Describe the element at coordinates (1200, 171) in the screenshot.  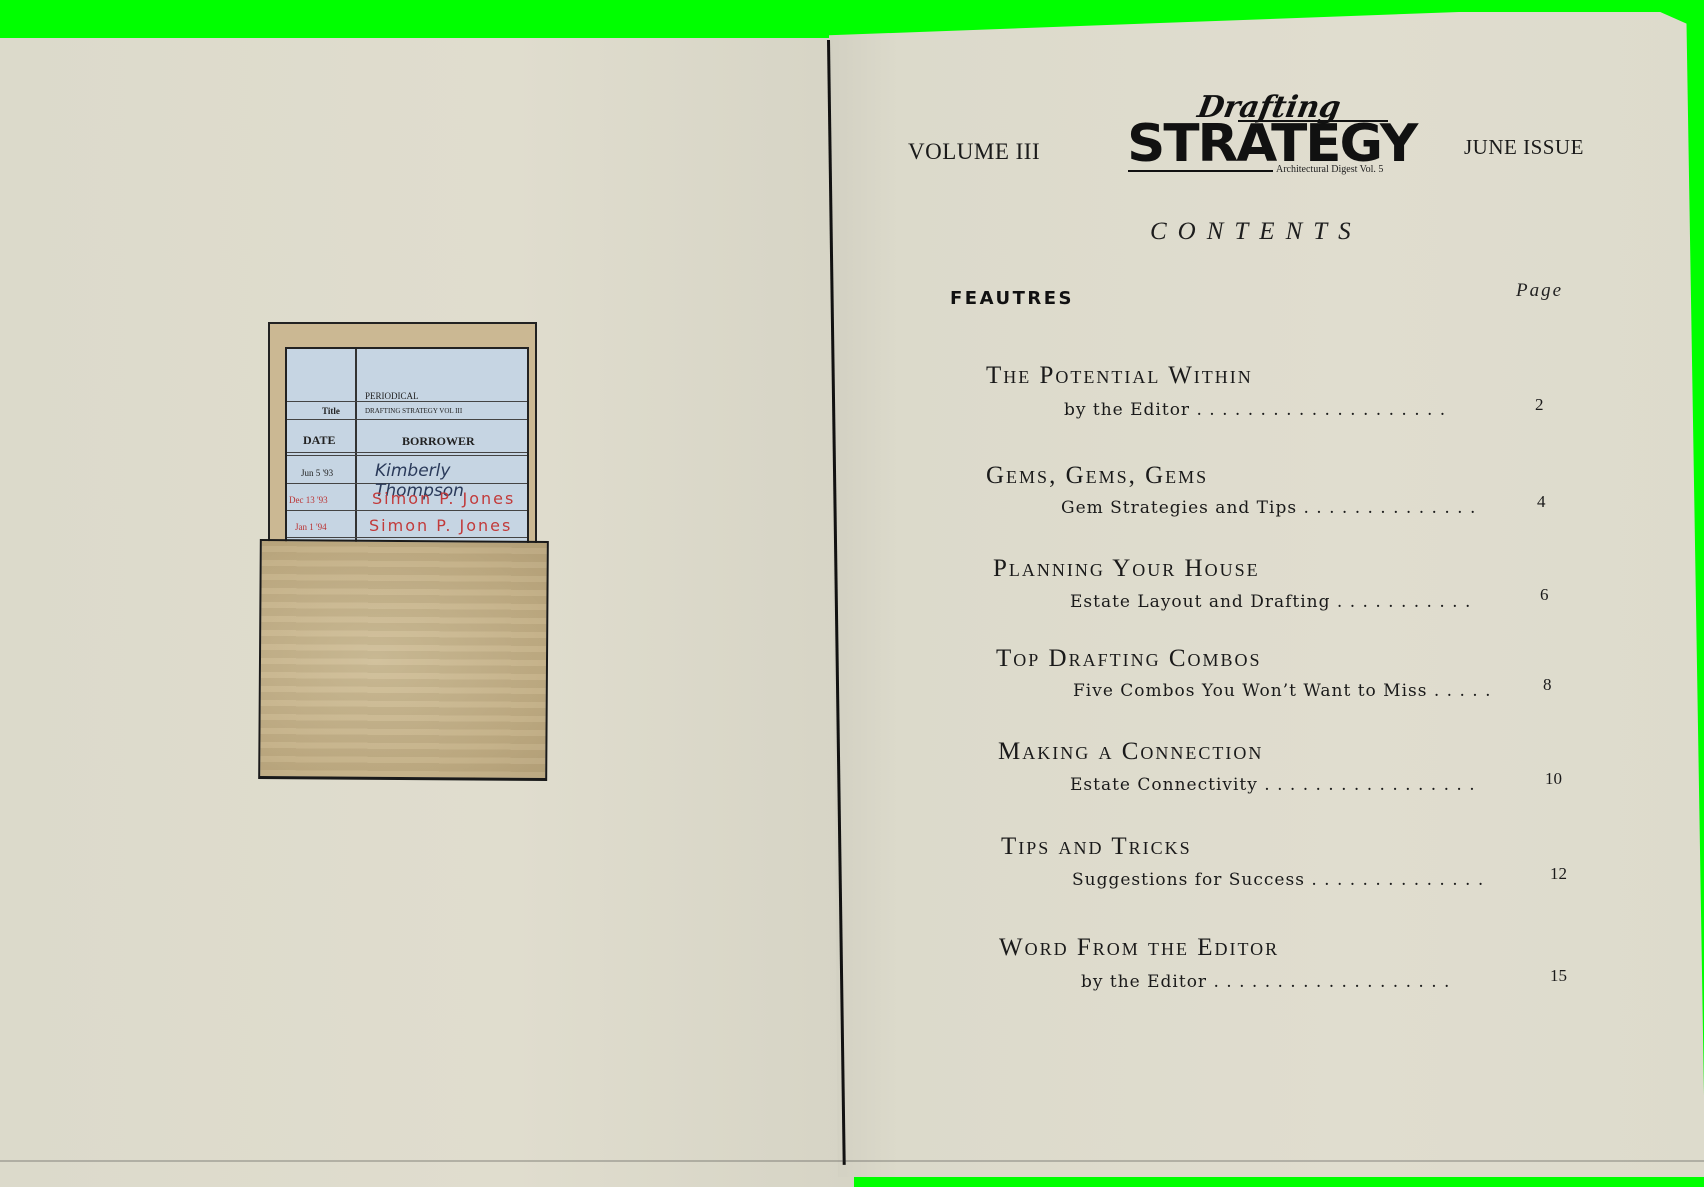
I see `logo-rule` at that location.